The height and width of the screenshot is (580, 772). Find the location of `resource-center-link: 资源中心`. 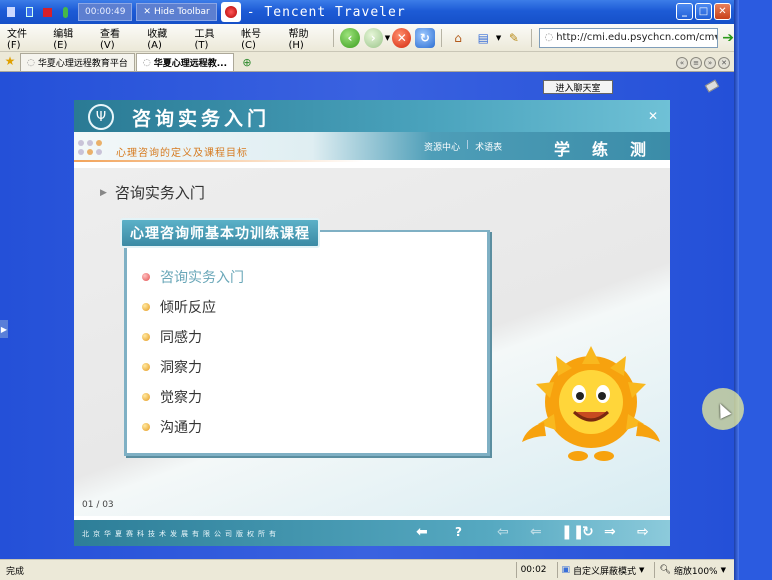

resource-center-link: 资源中心 is located at coordinates (442, 146).